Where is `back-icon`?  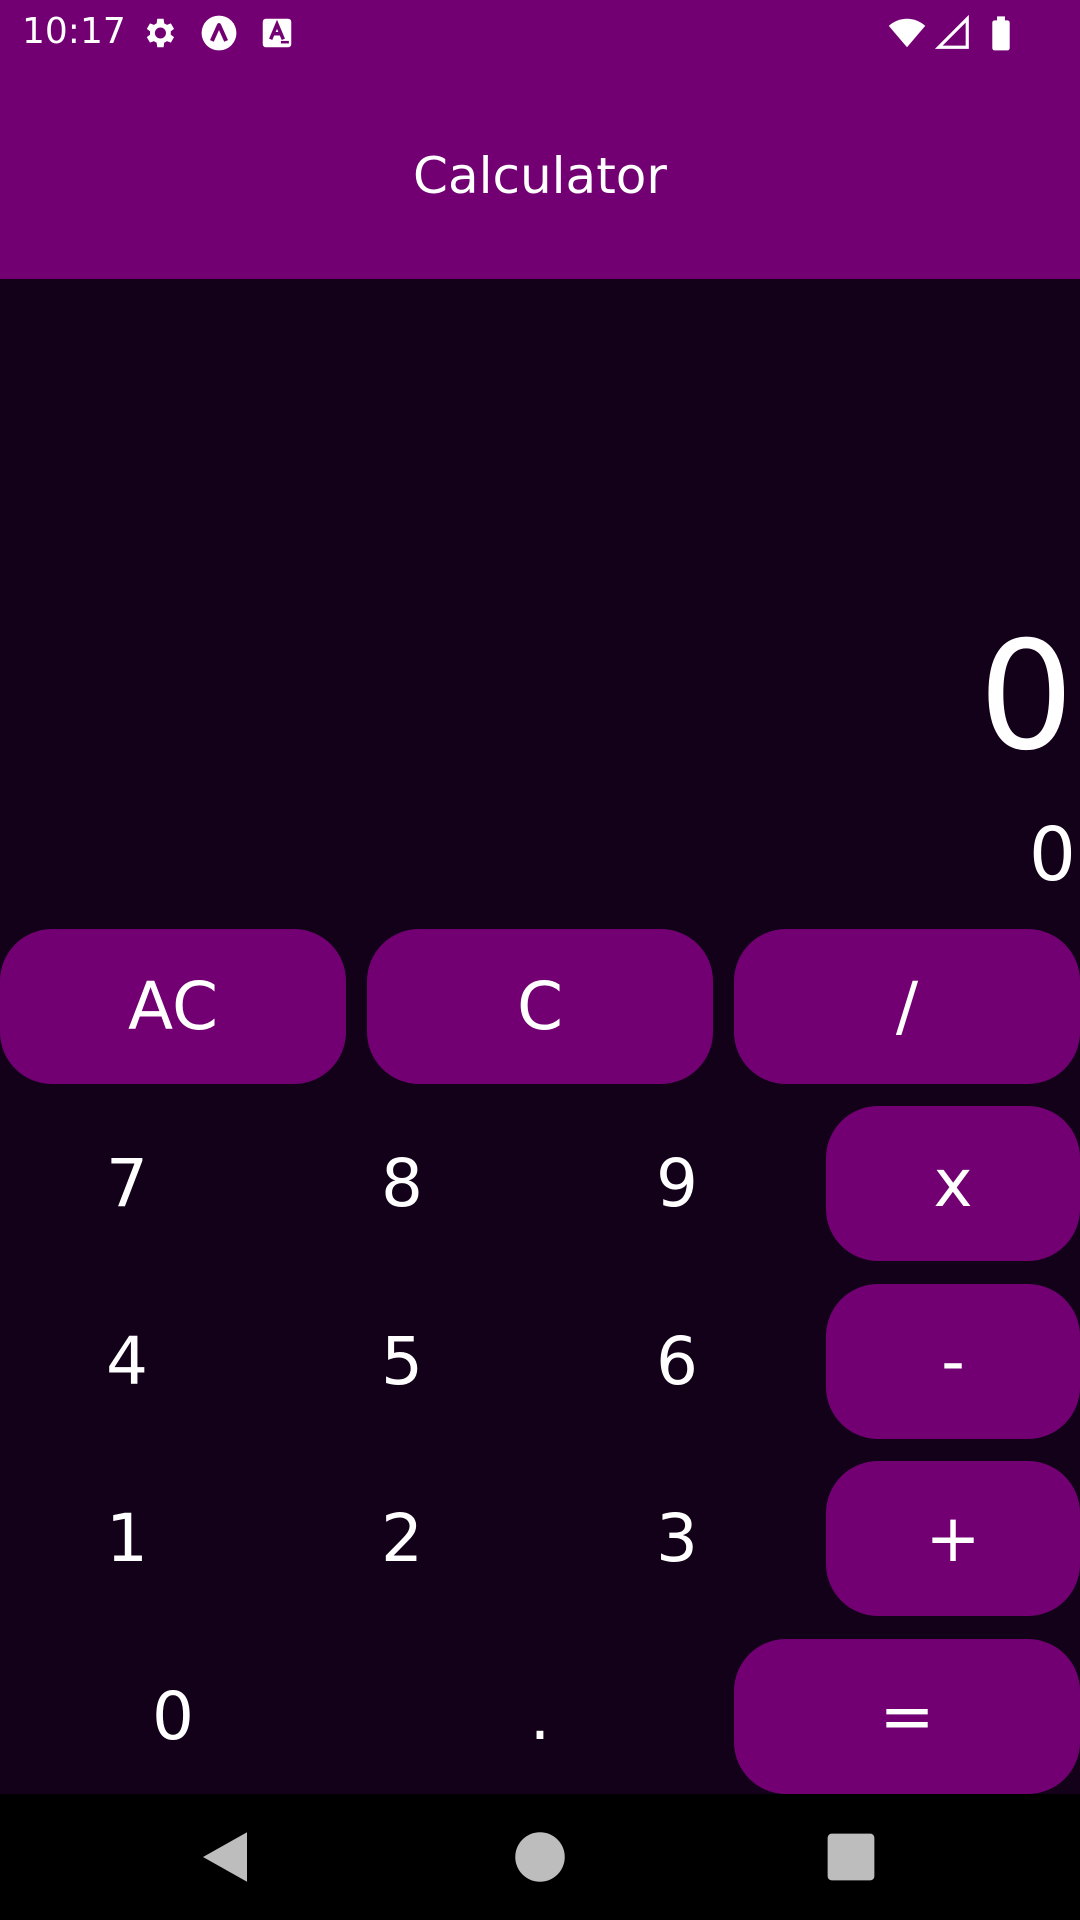 back-icon is located at coordinates (225, 1857).